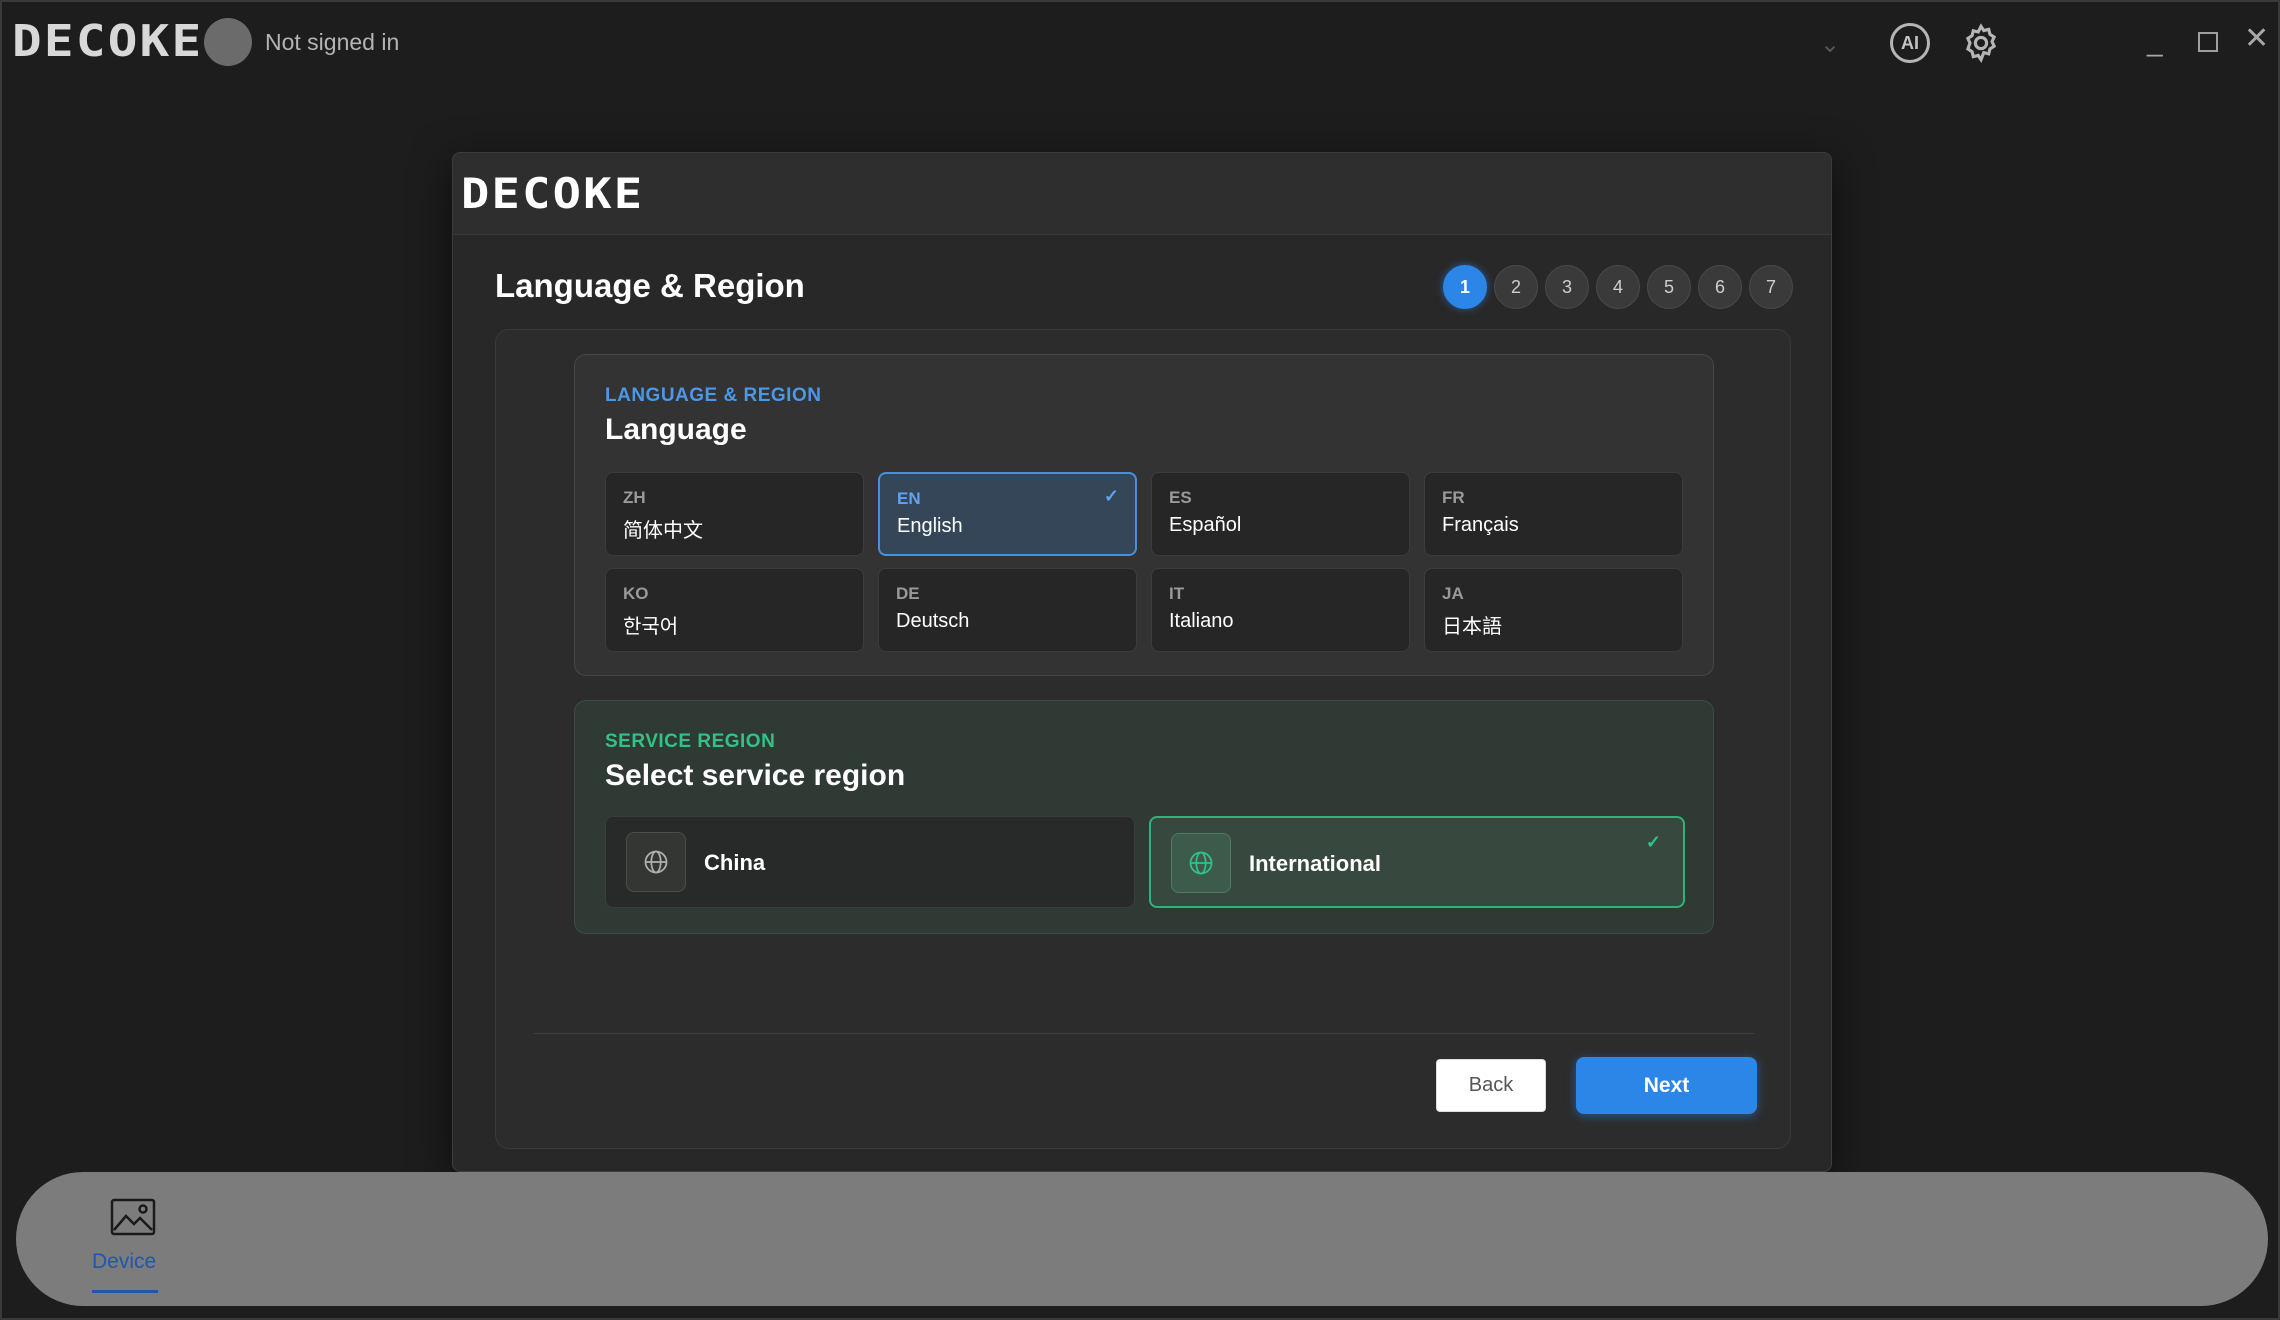 This screenshot has height=1320, width=2280. Describe the element at coordinates (1142, 1239) in the screenshot. I see `bottom-dock: Device` at that location.